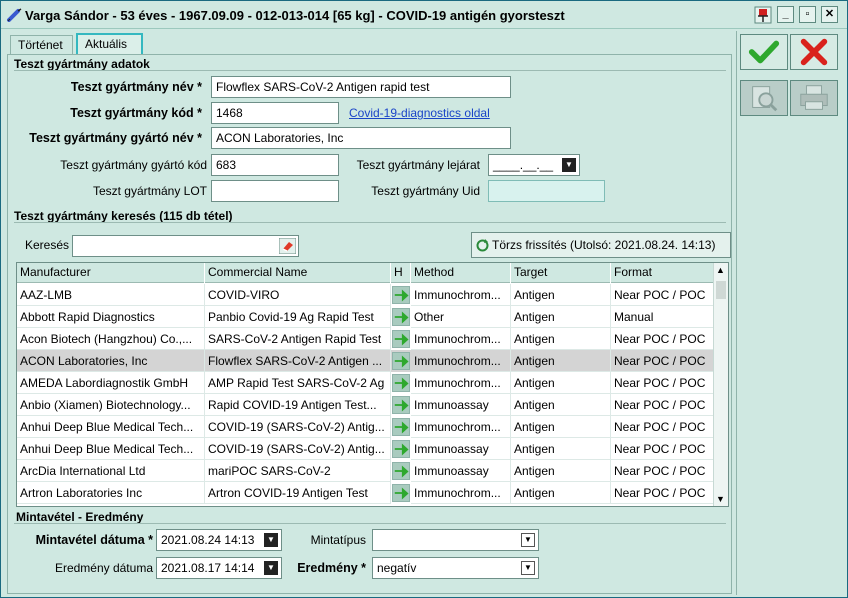 This screenshot has height=598, width=848. I want to click on scroll-thumb, so click(721, 290).